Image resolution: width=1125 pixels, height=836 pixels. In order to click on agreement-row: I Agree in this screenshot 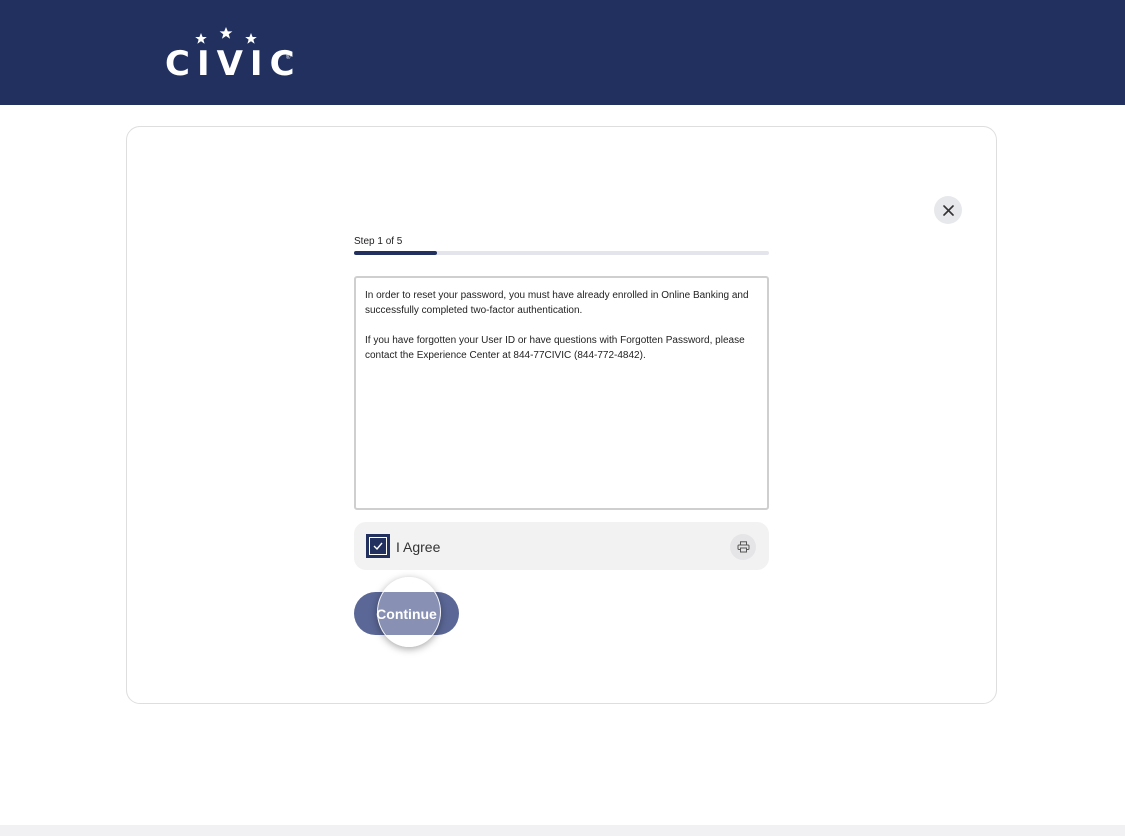, I will do `click(561, 546)`.